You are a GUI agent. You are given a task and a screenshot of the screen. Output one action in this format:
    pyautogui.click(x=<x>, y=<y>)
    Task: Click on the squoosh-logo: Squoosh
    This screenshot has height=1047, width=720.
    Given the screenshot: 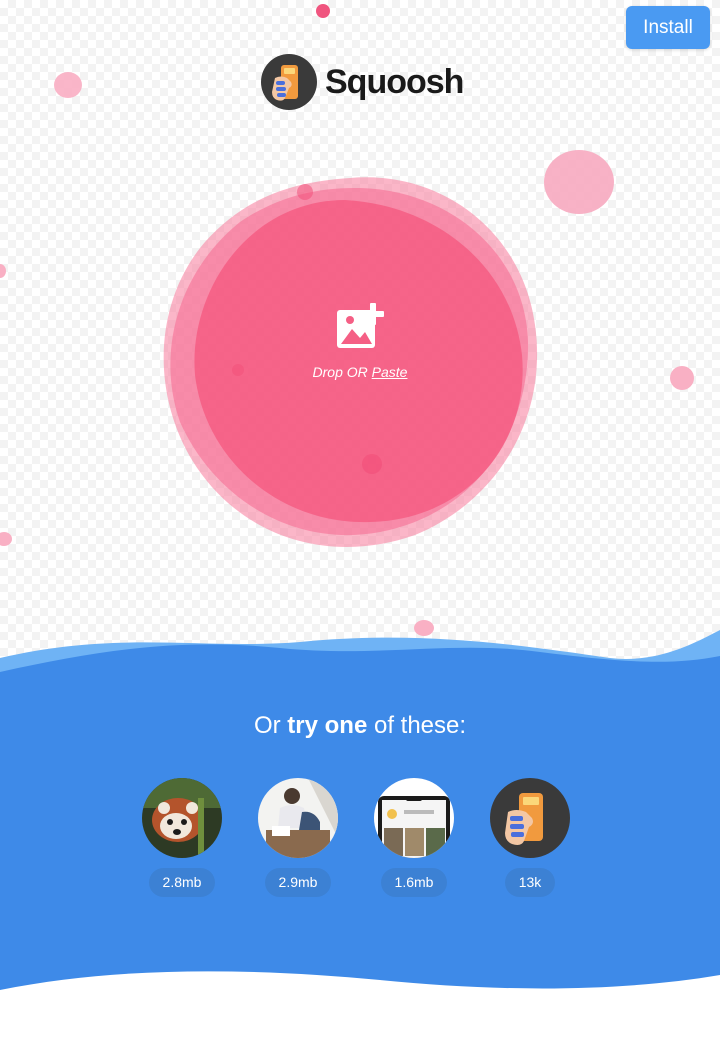 What is the action you would take?
    pyautogui.click(x=362, y=82)
    